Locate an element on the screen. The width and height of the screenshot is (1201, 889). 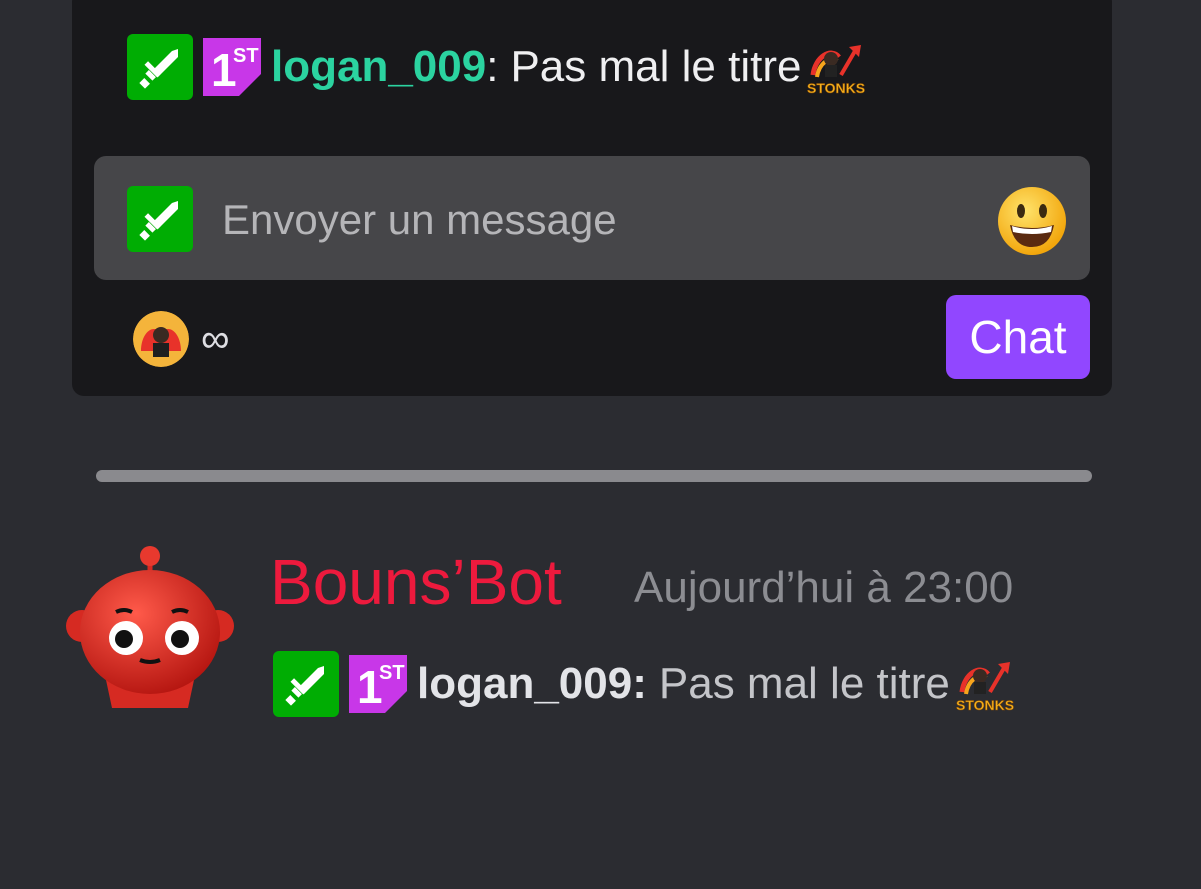
chat-input-box is located at coordinates (592, 218).